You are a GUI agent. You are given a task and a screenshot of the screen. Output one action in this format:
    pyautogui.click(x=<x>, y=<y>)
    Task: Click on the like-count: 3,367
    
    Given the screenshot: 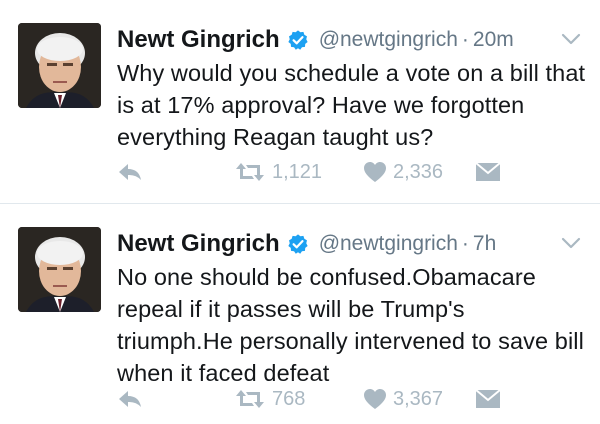 What is the action you would take?
    pyautogui.click(x=418, y=398)
    